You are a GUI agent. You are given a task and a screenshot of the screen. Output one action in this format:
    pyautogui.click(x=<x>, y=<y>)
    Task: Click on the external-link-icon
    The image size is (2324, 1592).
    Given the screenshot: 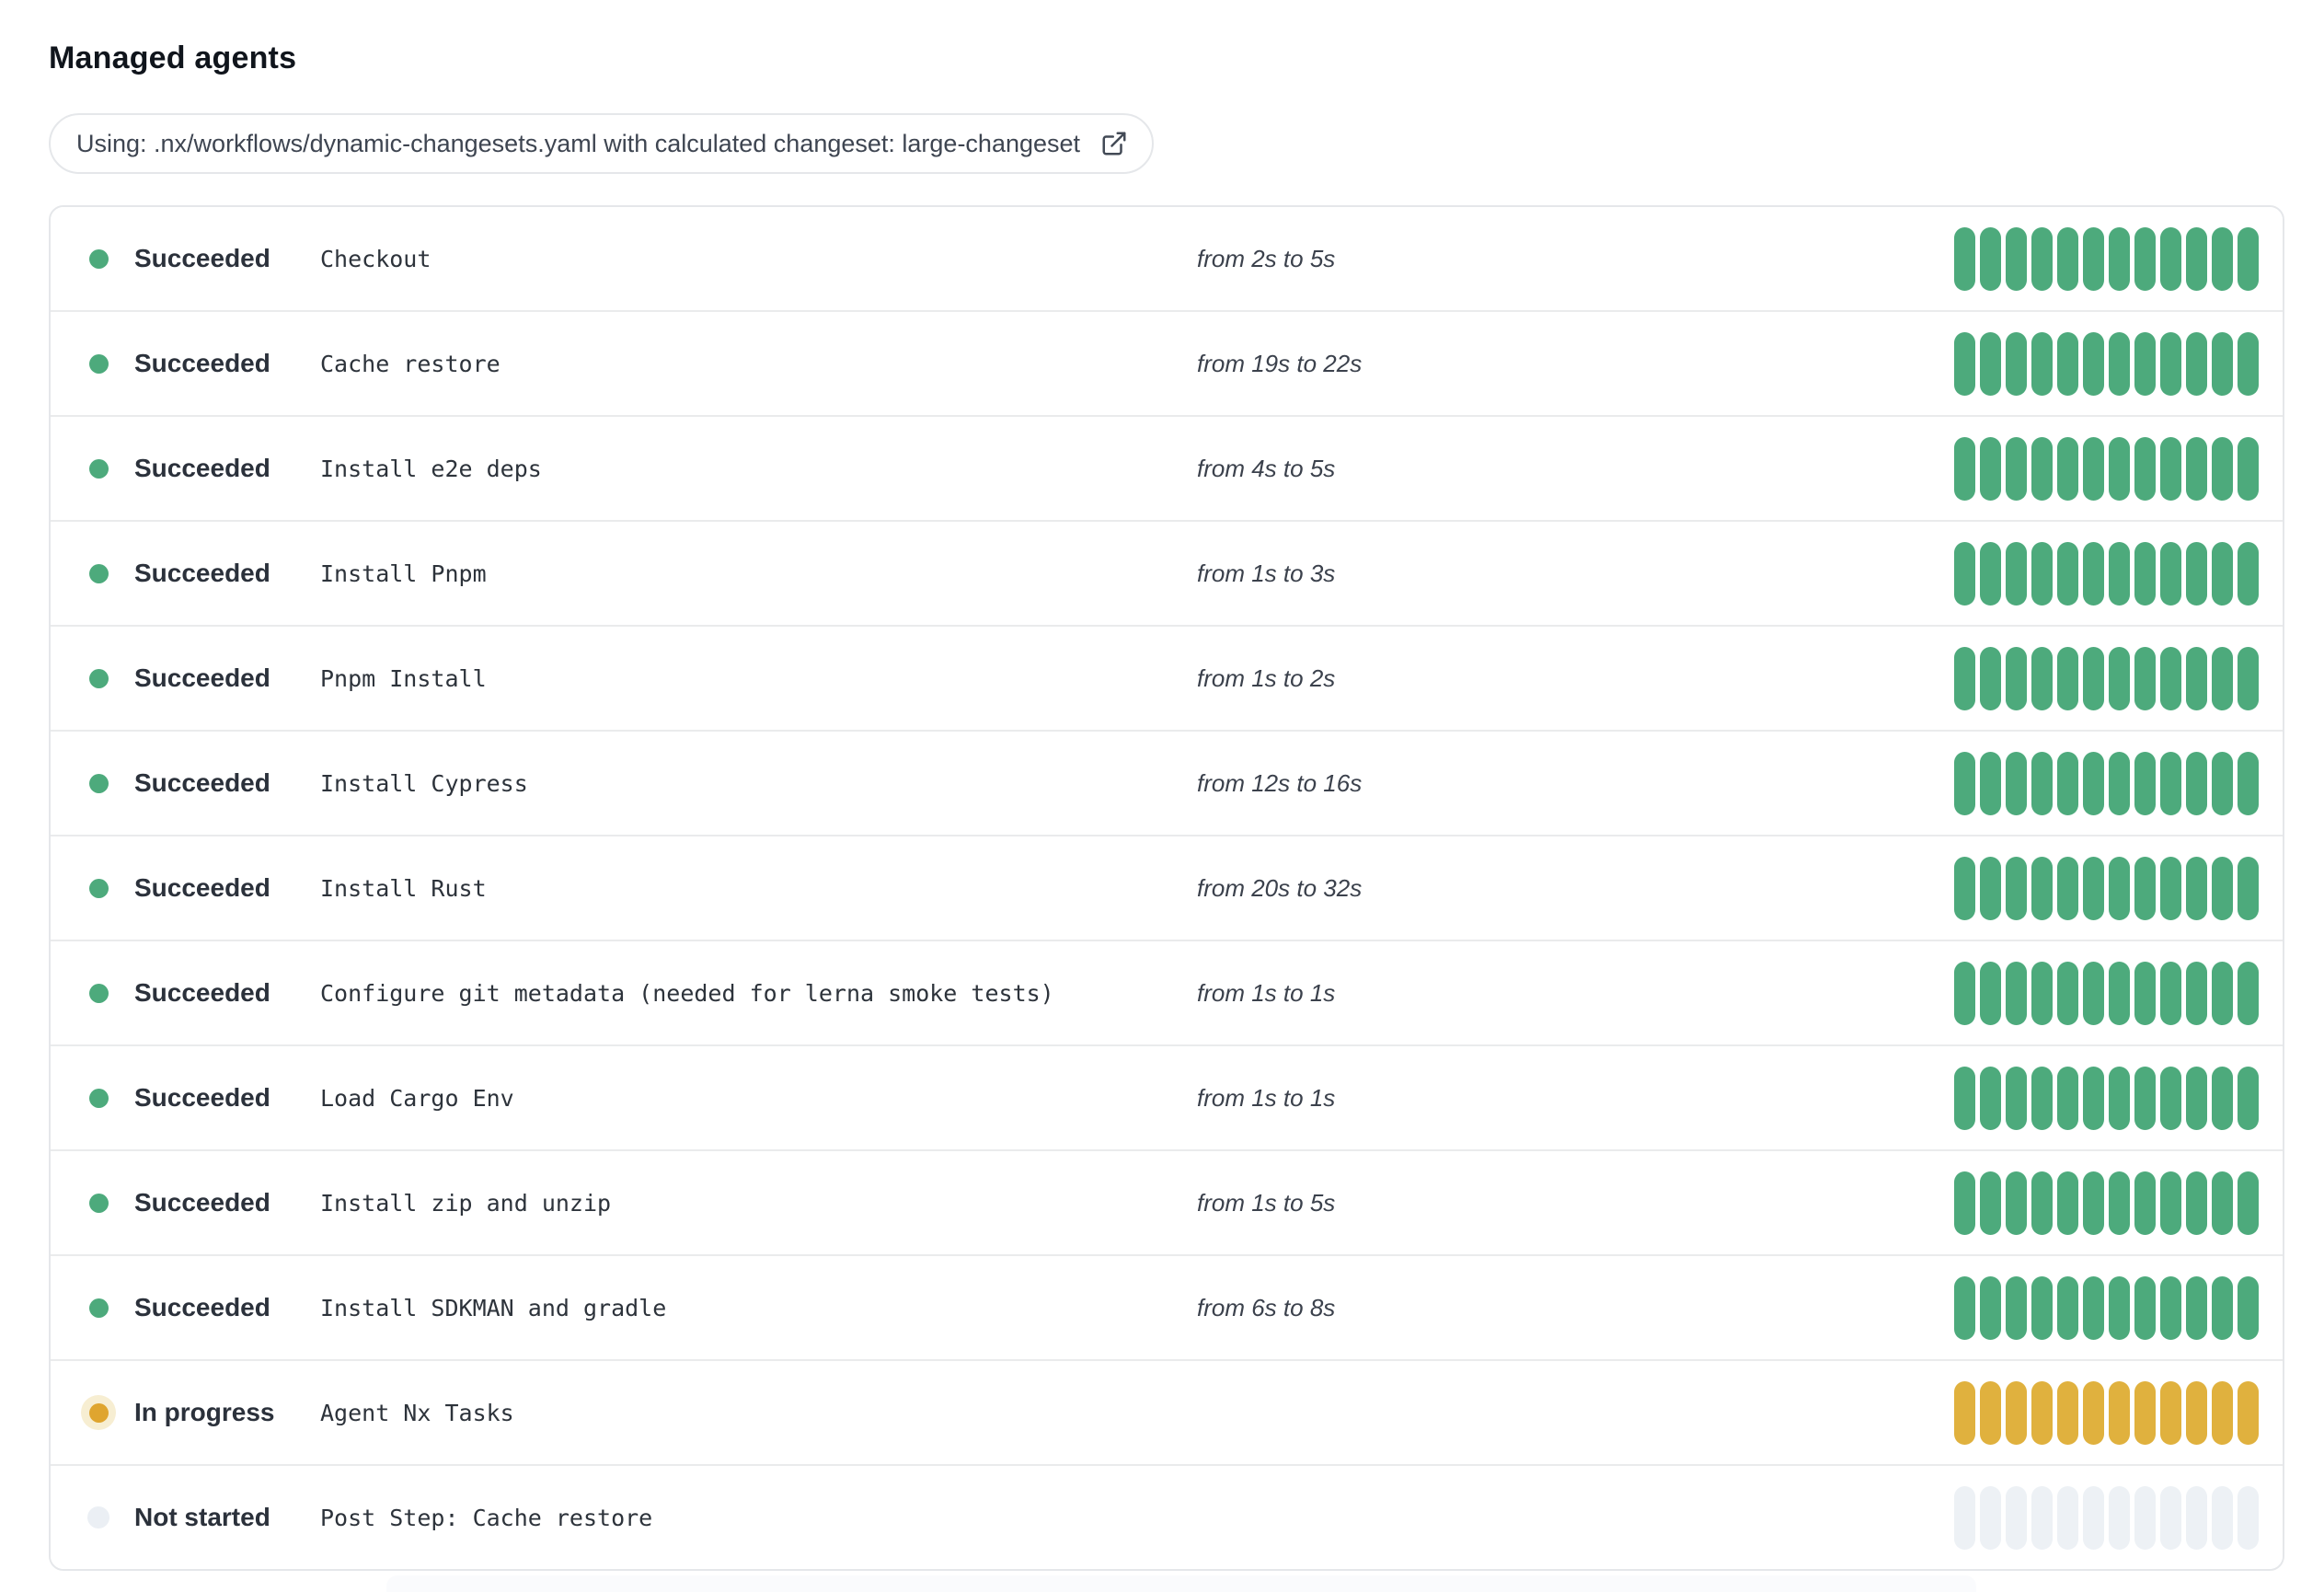 What is the action you would take?
    pyautogui.click(x=1114, y=143)
    